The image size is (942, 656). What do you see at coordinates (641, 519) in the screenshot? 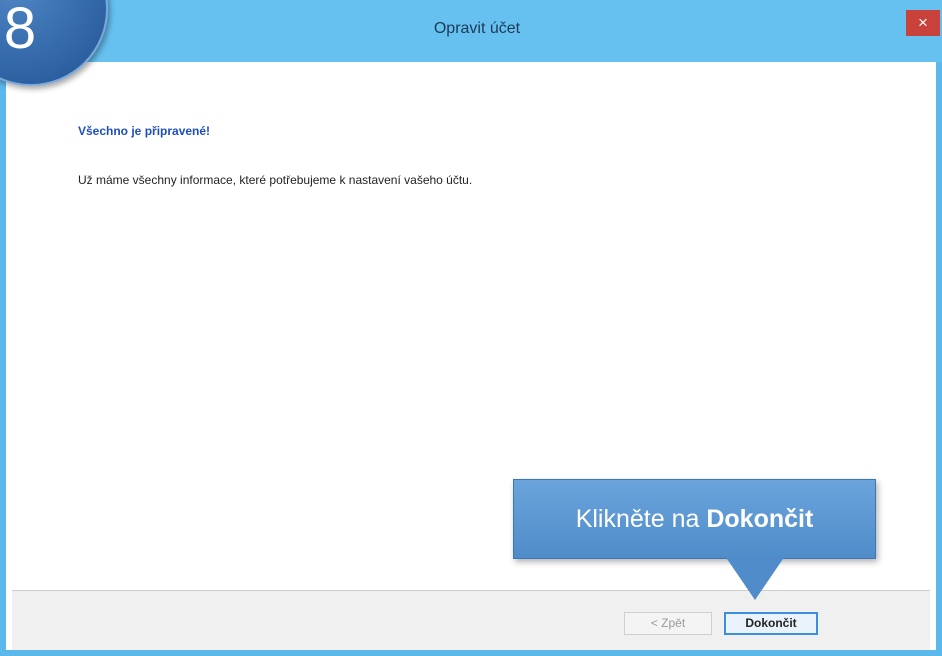
I see `callout-prefix: Klikněte na` at bounding box center [641, 519].